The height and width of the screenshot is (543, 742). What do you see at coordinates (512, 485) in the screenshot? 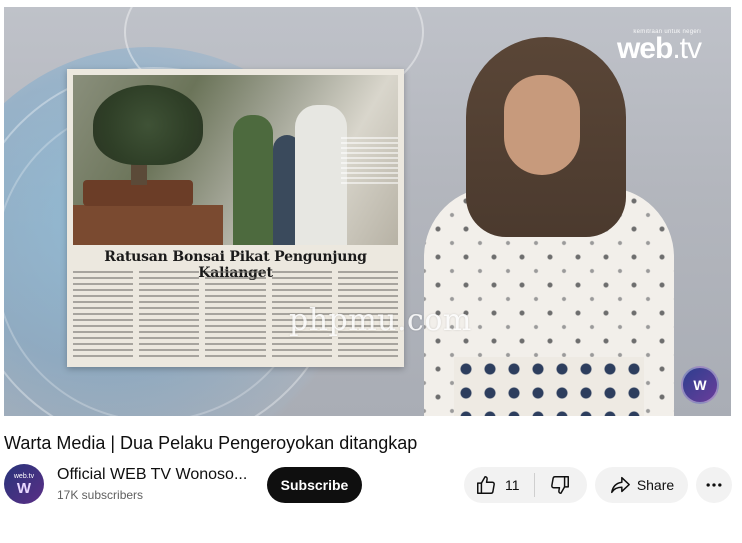
I see `like-count: 11` at bounding box center [512, 485].